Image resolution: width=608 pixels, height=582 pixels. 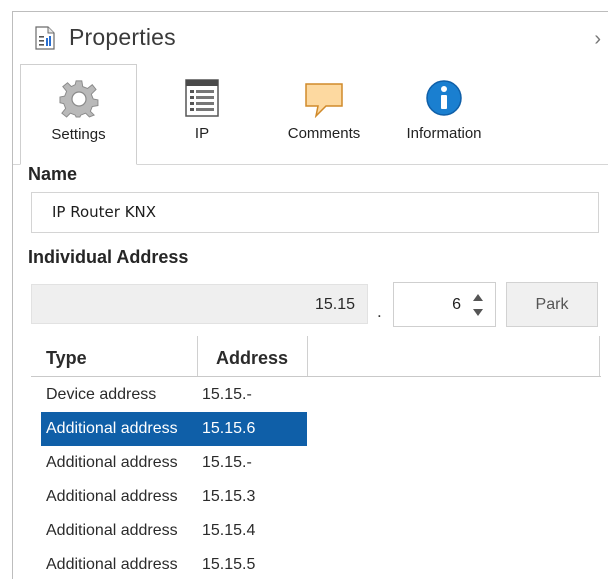 What do you see at coordinates (319, 429) in the screenshot?
I see `table-row-selected: Additional address 15.15.6` at bounding box center [319, 429].